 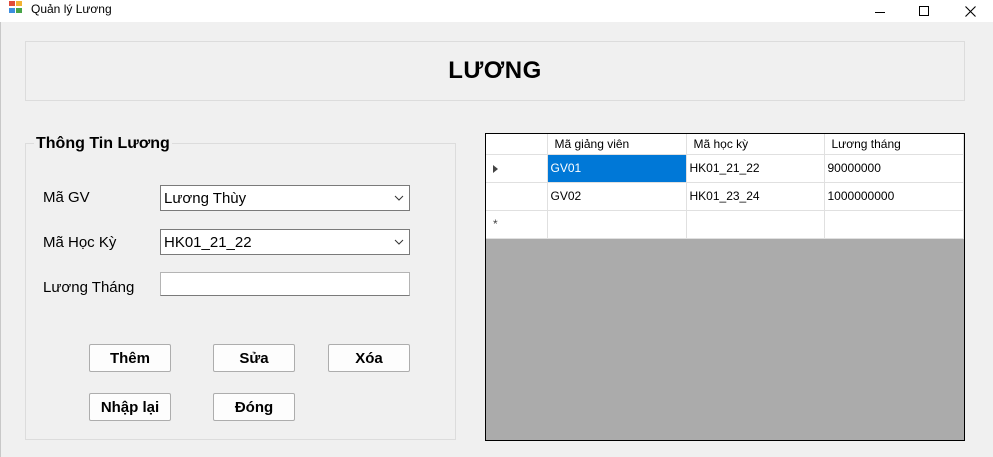 I want to click on group-title: Thông Tin Lương, so click(x=103, y=144).